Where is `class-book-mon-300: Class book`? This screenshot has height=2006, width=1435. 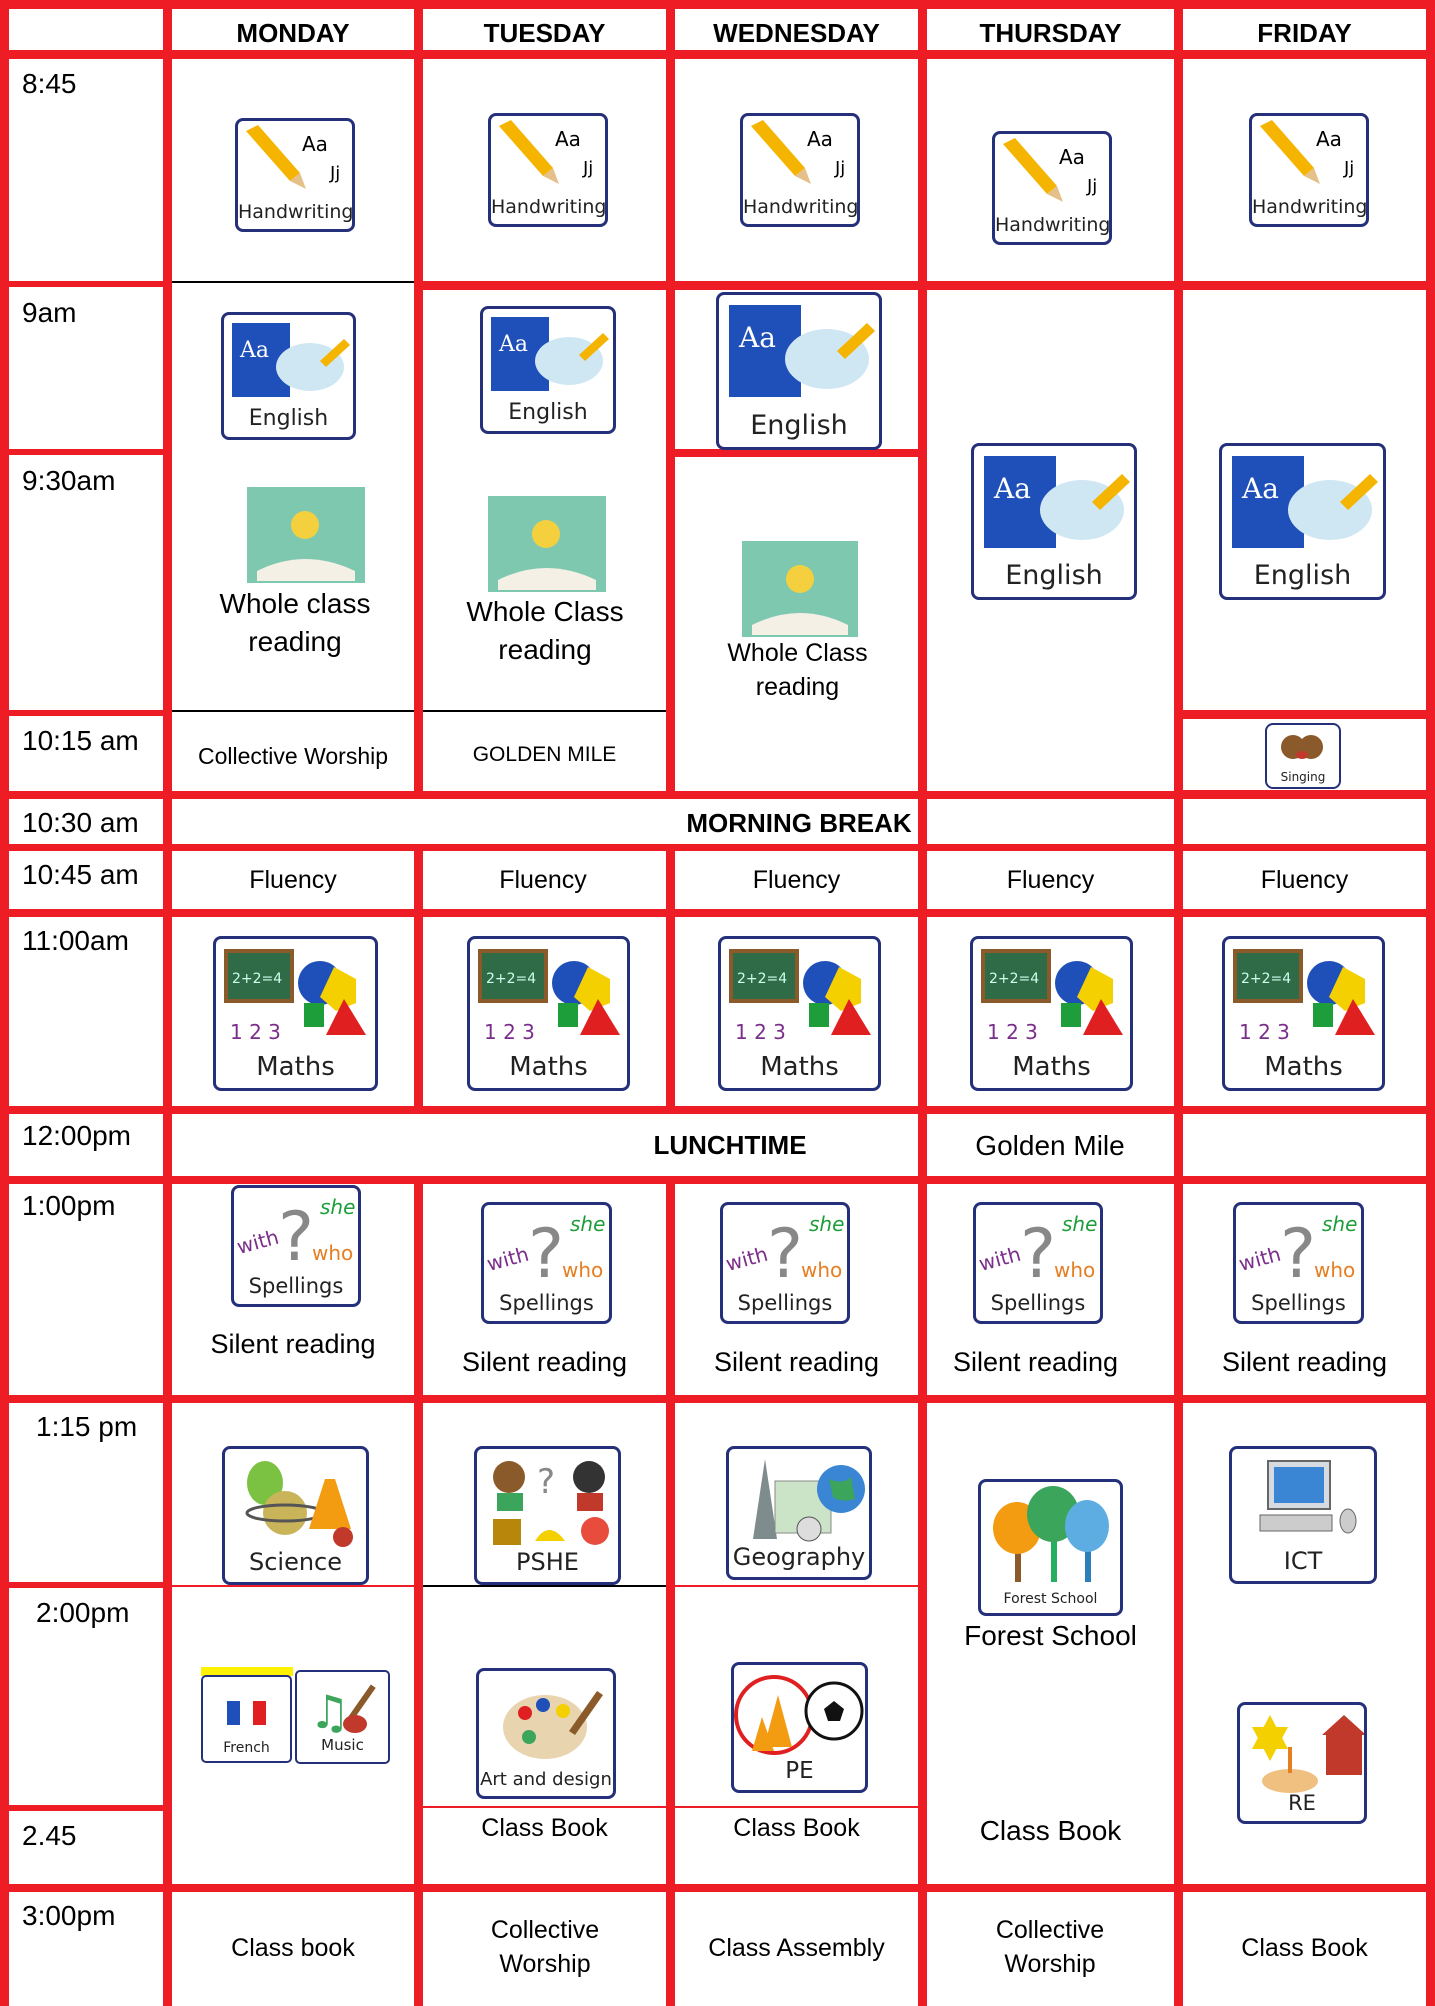 class-book-mon-300: Class book is located at coordinates (293, 1948).